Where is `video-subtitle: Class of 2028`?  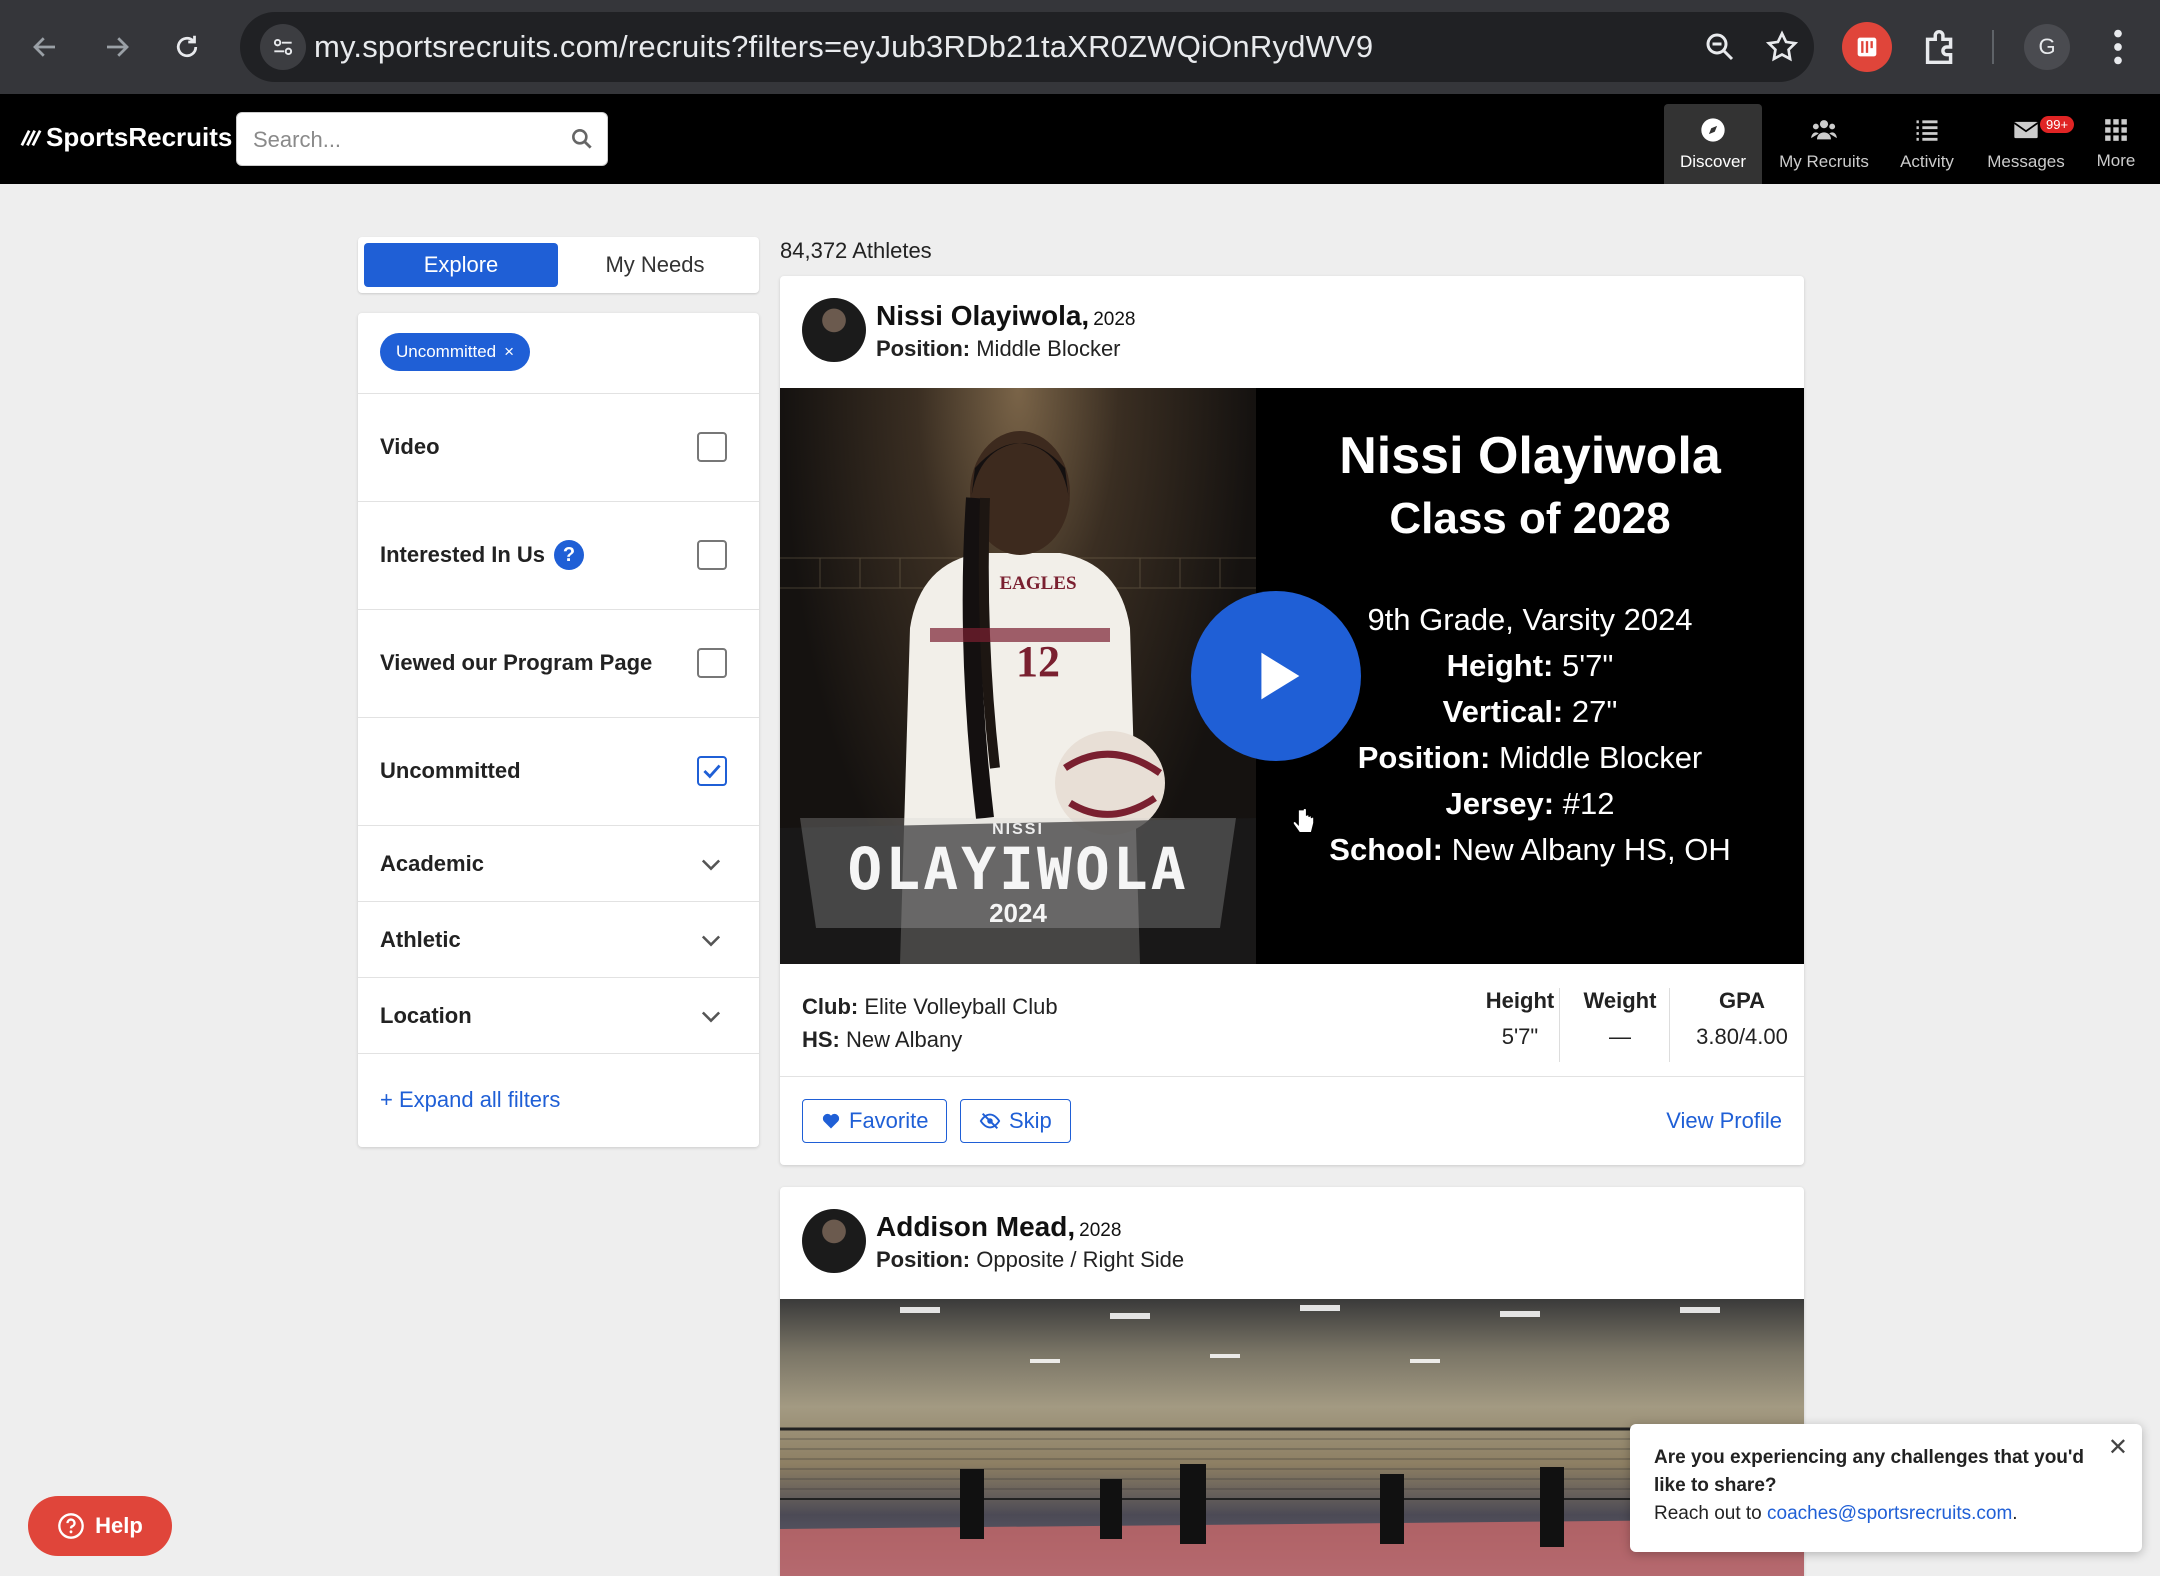
video-subtitle: Class of 2028 is located at coordinates (1530, 518).